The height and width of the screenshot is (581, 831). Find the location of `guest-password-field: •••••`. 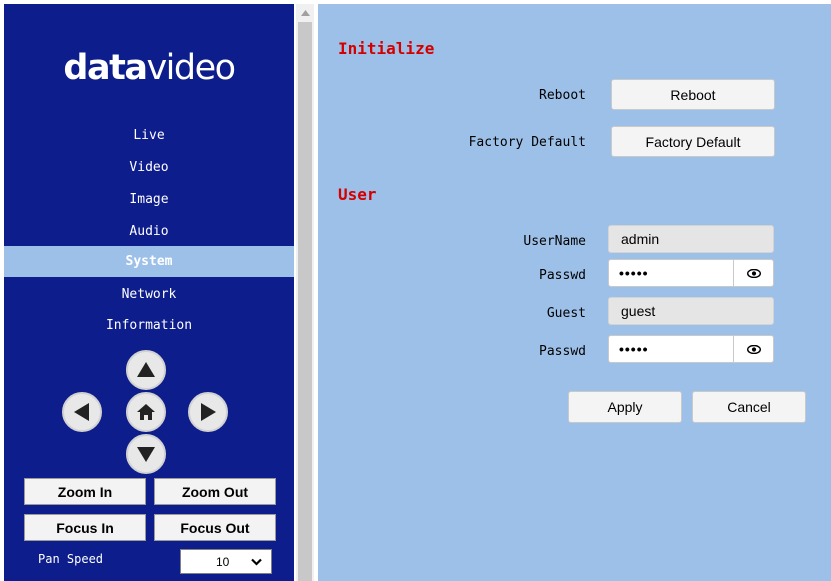

guest-password-field: ••••• is located at coordinates (691, 349).